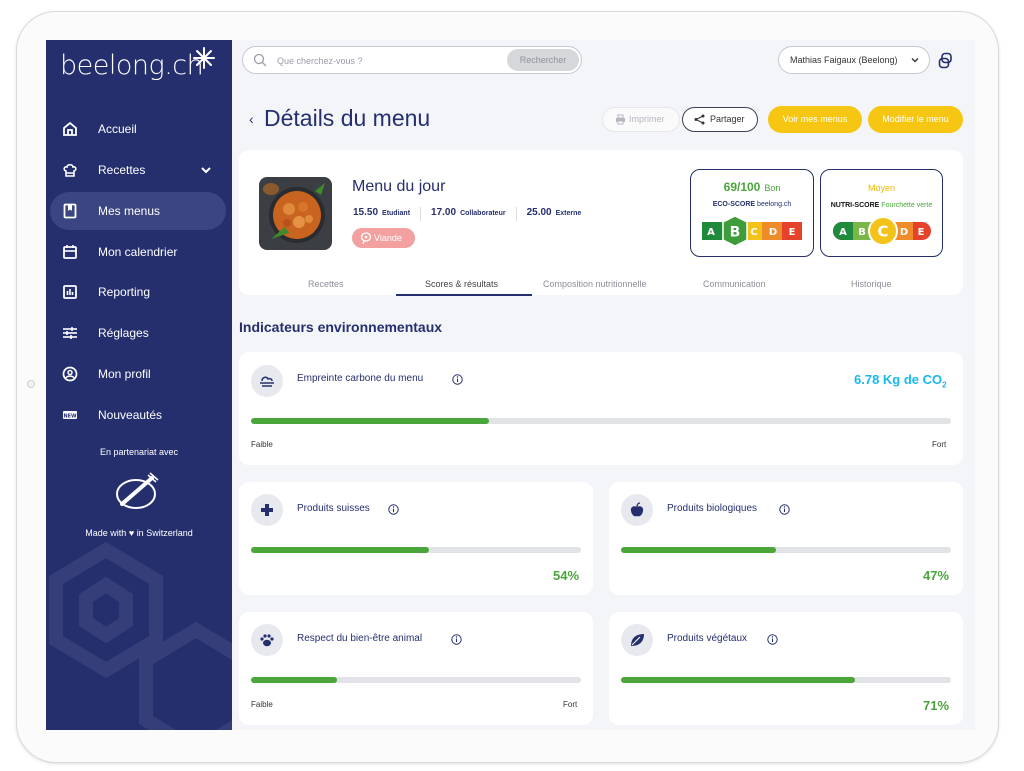 This screenshot has width=1024, height=771. What do you see at coordinates (595, 284) in the screenshot?
I see `tab-composition-nutritionnelle: Composition nutritionnelle` at bounding box center [595, 284].